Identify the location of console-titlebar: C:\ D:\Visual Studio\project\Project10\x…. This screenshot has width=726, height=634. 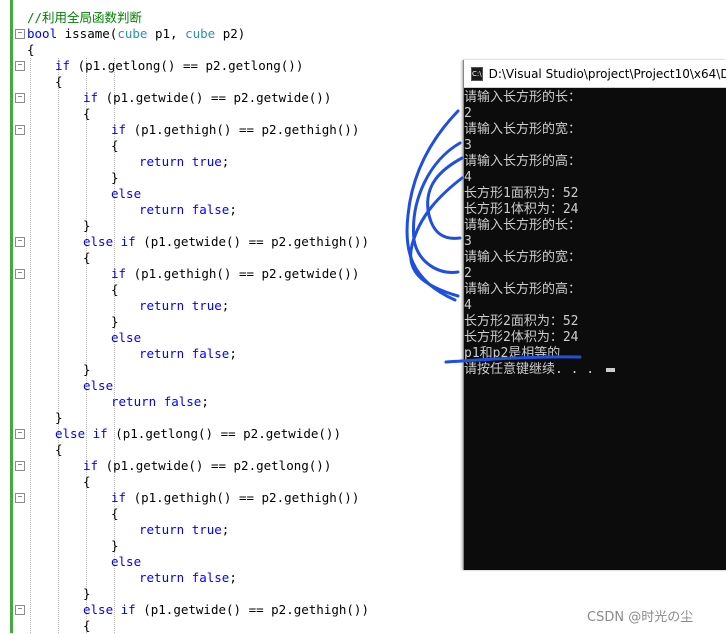
(595, 74).